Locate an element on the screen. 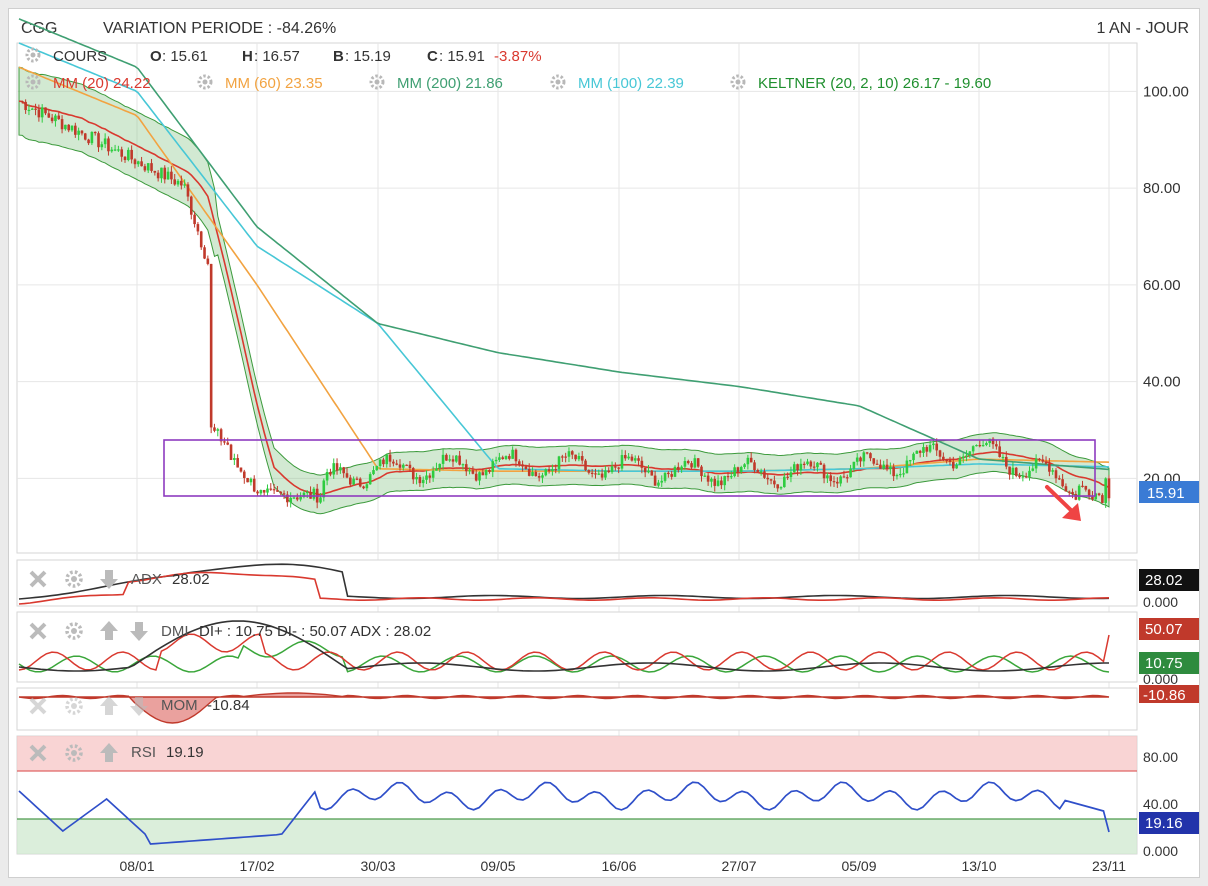 This screenshot has height=886, width=1208. di-minus-badge: 50.07 is located at coordinates (1164, 629).